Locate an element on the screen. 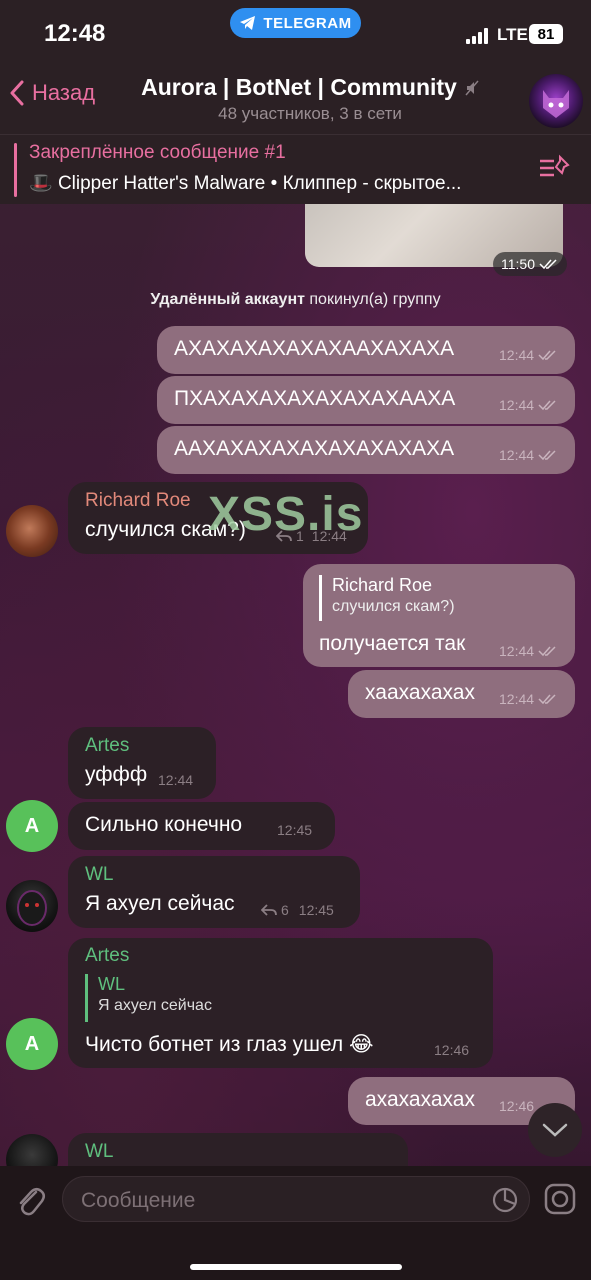  watermark: XSS.is is located at coordinates (286, 514).